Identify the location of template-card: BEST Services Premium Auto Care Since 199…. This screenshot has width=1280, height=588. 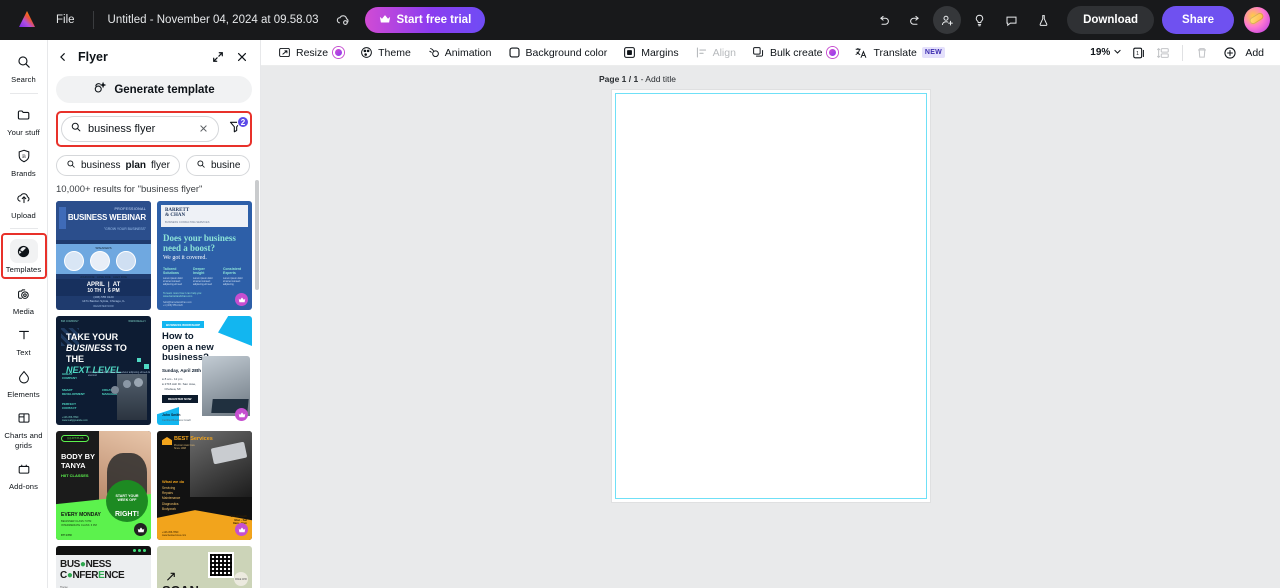
(204, 485).